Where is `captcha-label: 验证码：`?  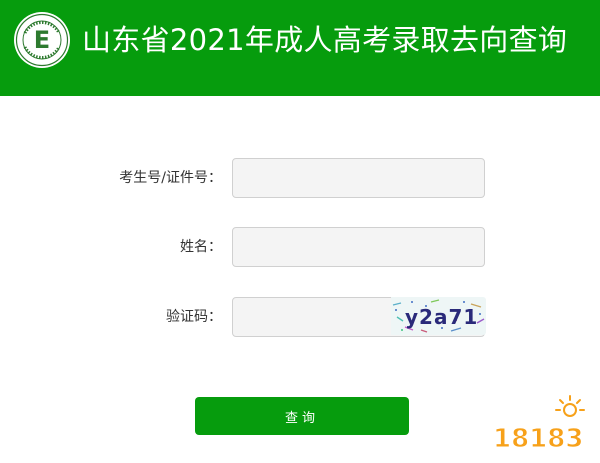 captcha-label: 验证码： is located at coordinates (194, 317).